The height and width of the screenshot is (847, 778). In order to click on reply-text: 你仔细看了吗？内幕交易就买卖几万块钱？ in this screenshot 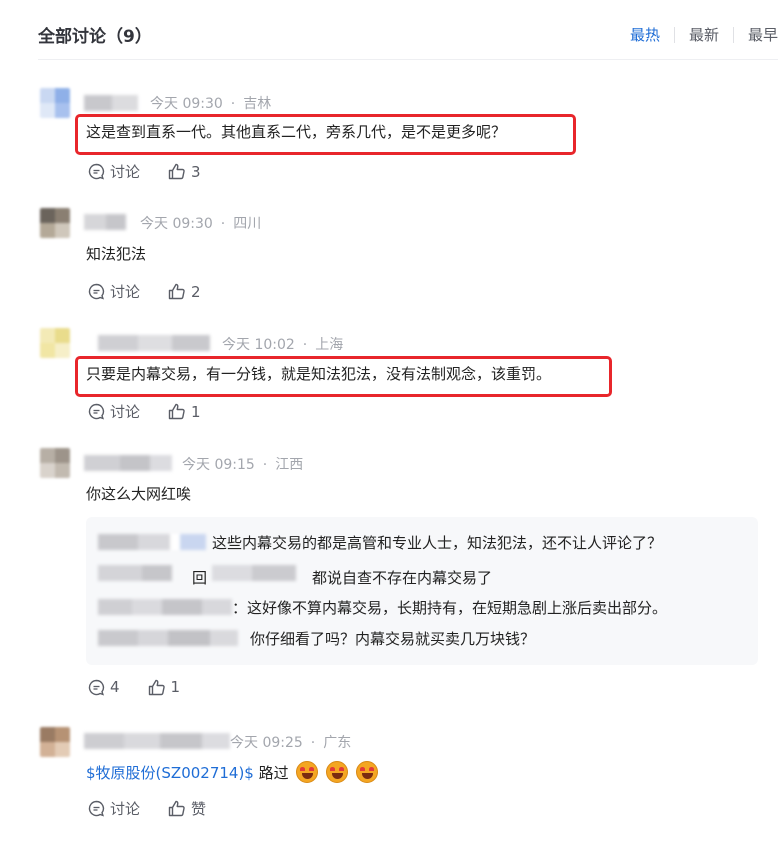, I will do `click(393, 639)`.